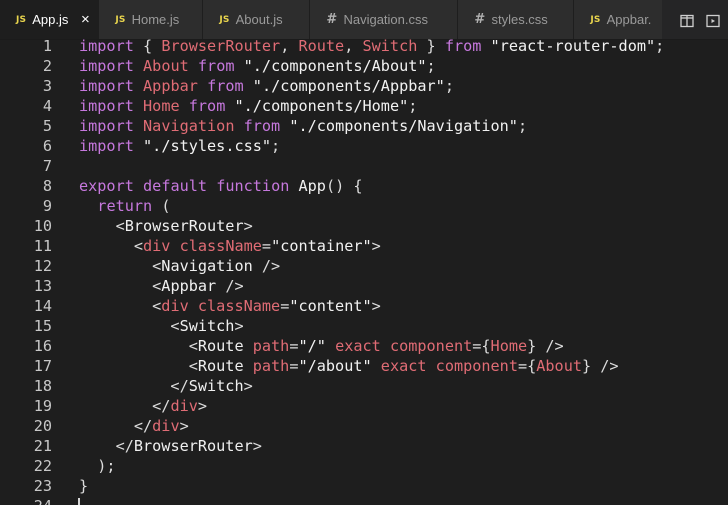 Image resolution: width=728 pixels, height=505 pixels. Describe the element at coordinates (47, 46) in the screenshot. I see `line-number: 1` at that location.